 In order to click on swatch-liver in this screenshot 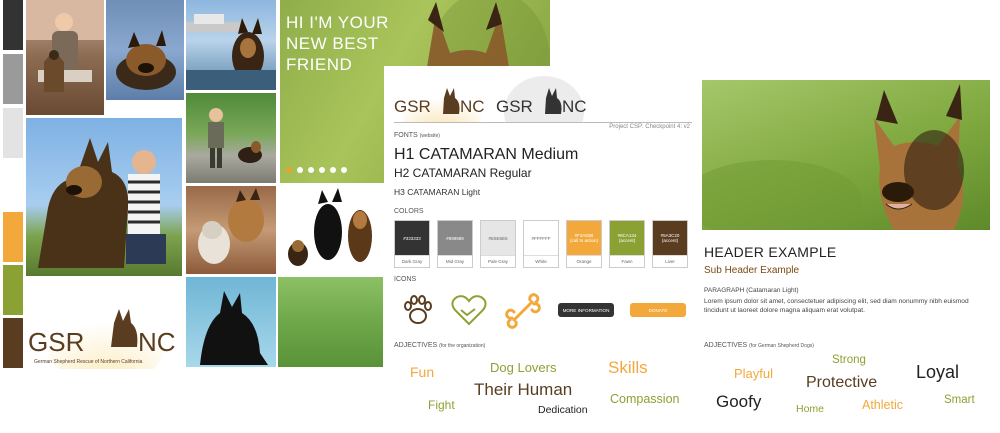, I will do `click(13, 343)`.